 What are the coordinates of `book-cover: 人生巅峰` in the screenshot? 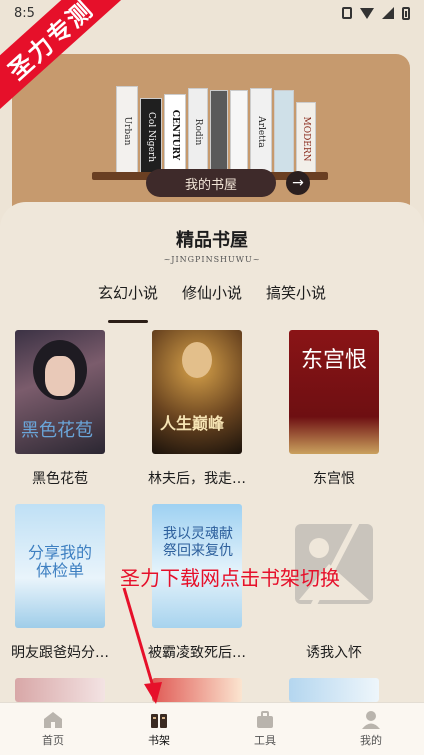 It's located at (197, 392).